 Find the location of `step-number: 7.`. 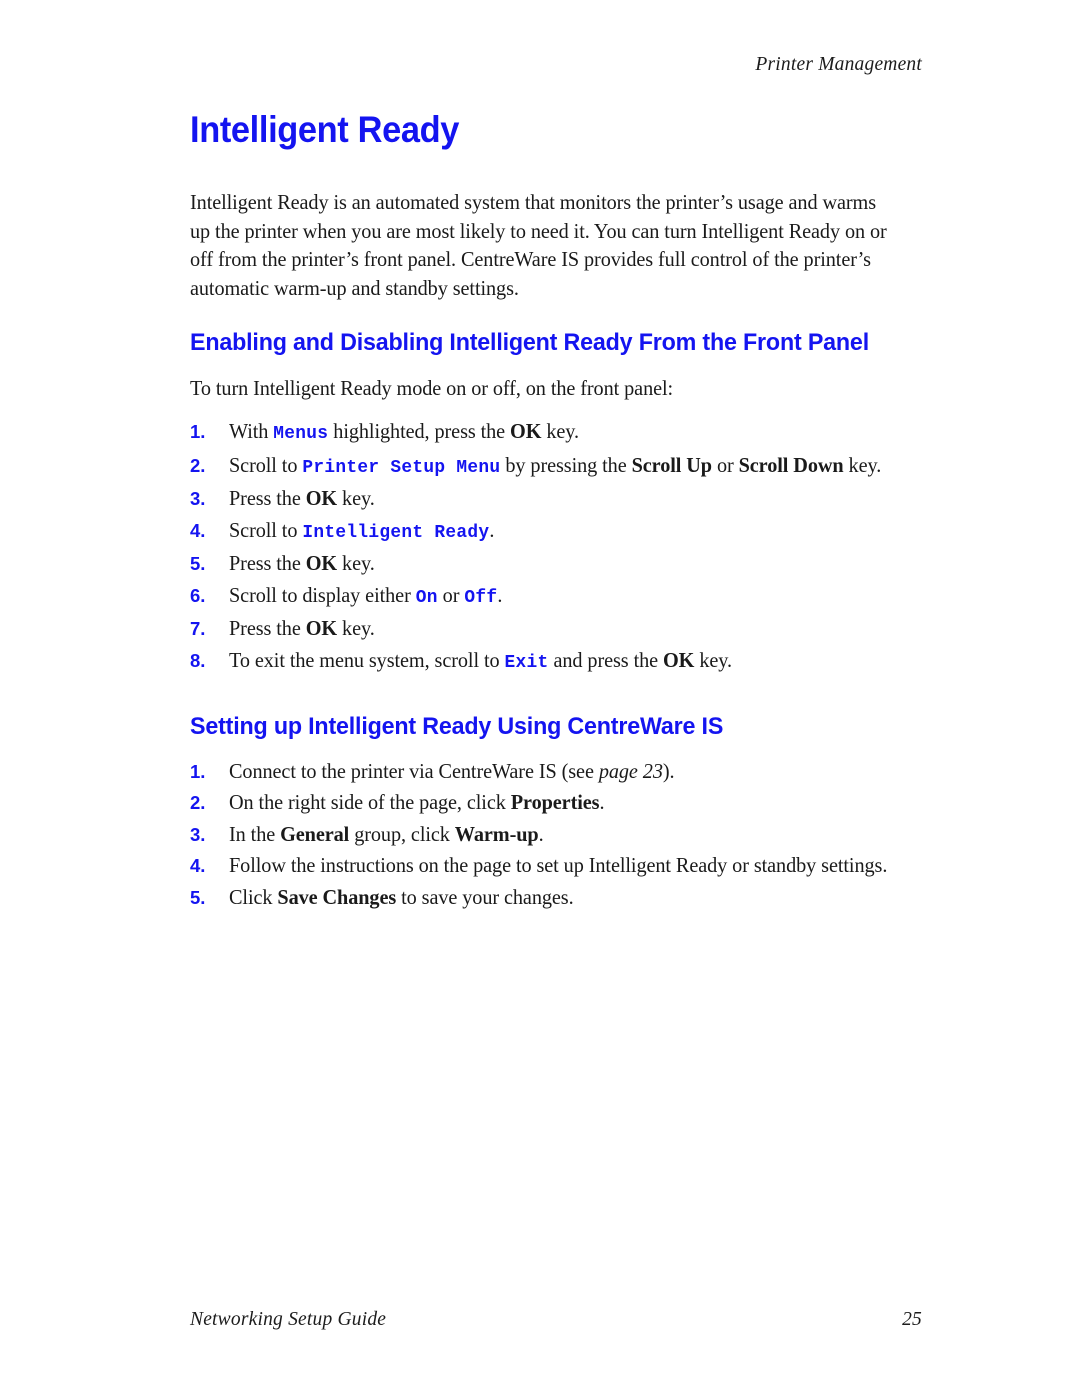

step-number: 7. is located at coordinates (198, 629).